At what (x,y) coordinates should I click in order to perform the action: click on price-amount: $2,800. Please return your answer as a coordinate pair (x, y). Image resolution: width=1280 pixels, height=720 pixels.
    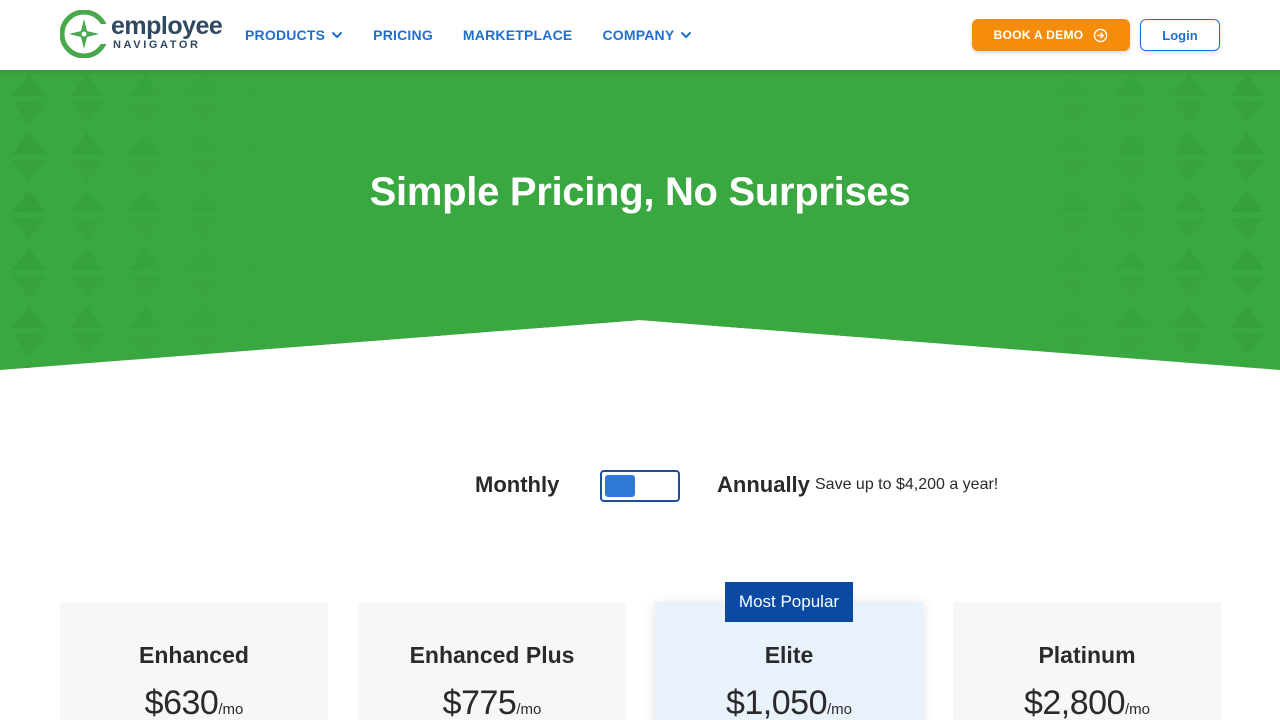
    Looking at the image, I should click on (1074, 702).